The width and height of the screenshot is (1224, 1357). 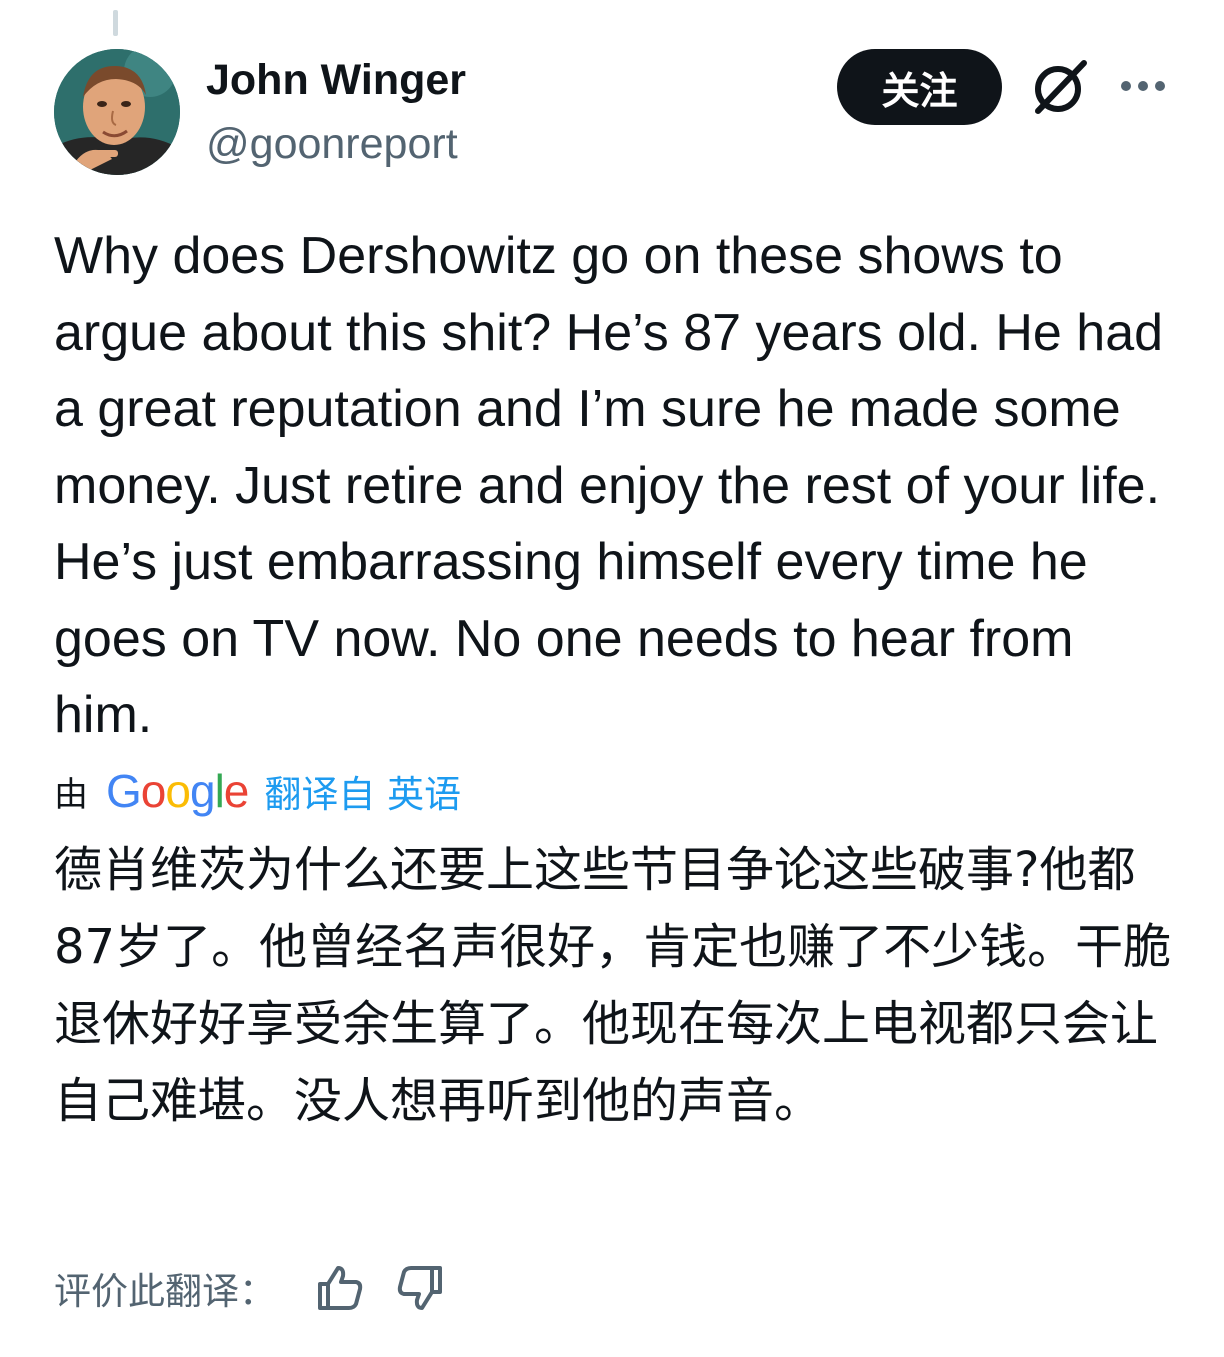 I want to click on author-display-name: John Winger, so click(x=336, y=80).